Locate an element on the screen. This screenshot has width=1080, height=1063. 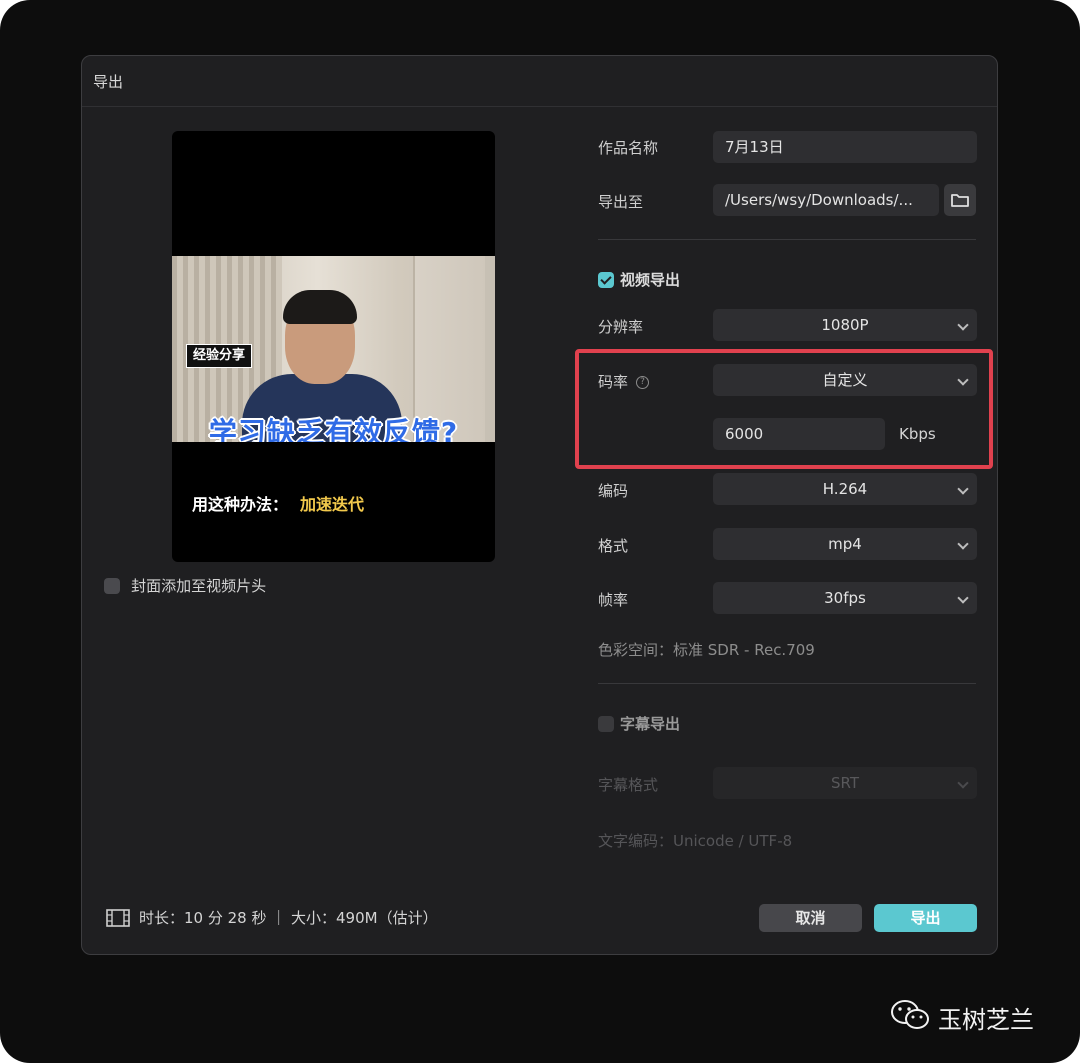
subtitle-export-toggle: 字幕导出 is located at coordinates (639, 723).